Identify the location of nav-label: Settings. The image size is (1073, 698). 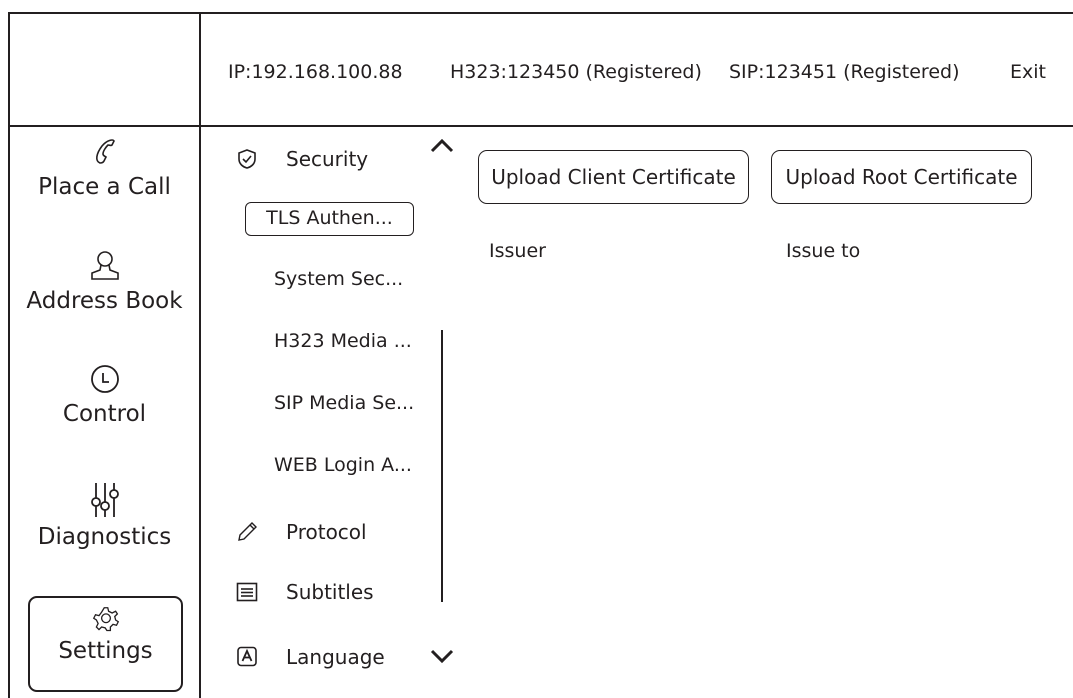
(105, 651).